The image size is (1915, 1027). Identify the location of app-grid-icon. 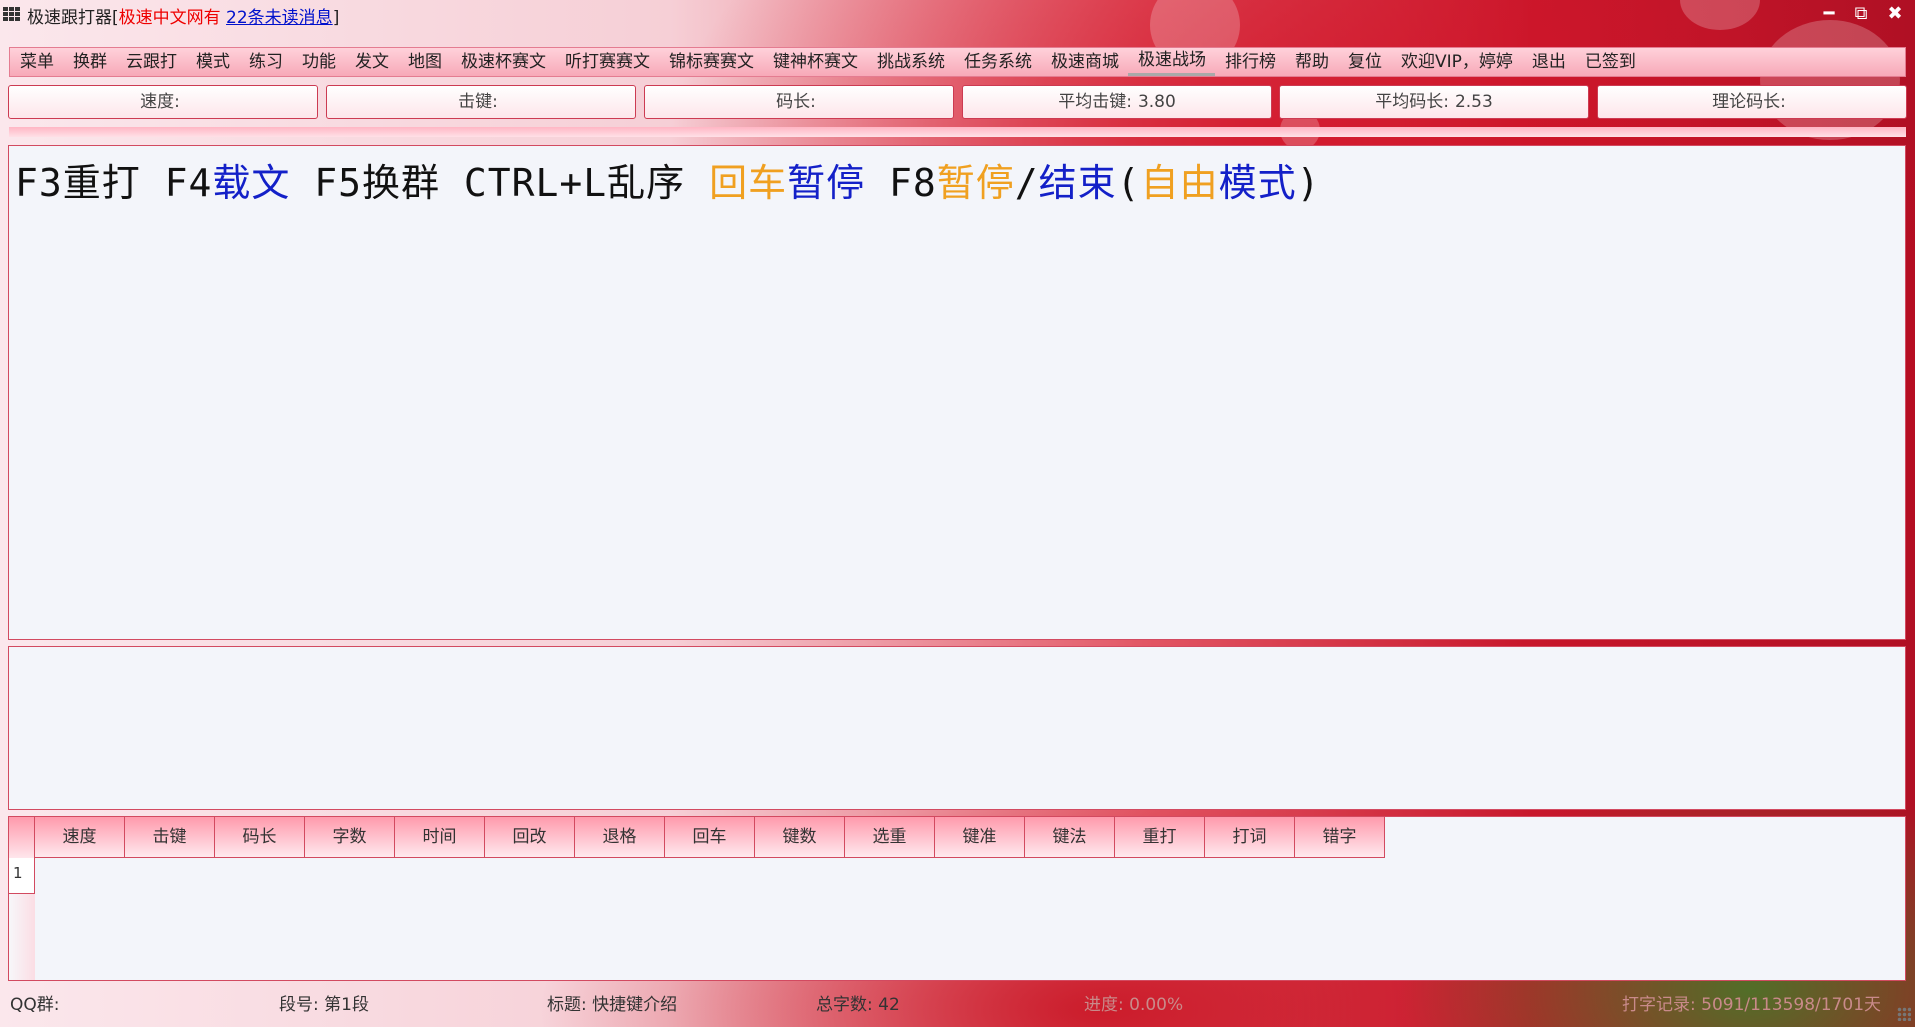
(12, 14).